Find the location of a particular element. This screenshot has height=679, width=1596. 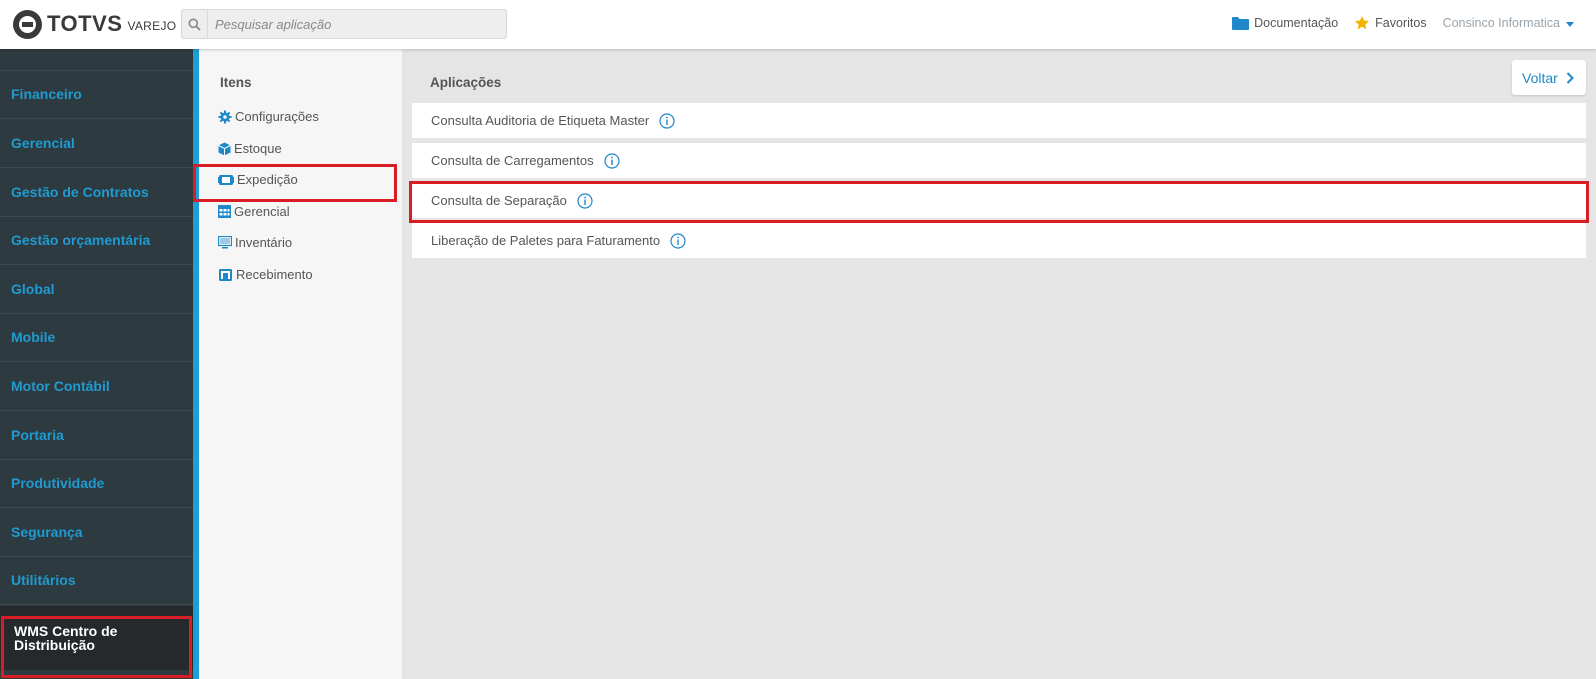

sidebar-item-mobile: Mobile is located at coordinates (96, 337).